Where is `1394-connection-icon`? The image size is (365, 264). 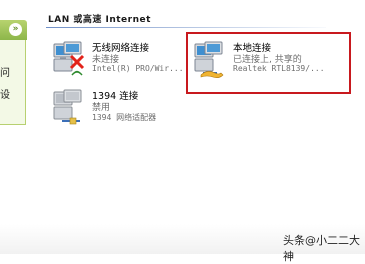 1394-connection-icon is located at coordinates (67, 107).